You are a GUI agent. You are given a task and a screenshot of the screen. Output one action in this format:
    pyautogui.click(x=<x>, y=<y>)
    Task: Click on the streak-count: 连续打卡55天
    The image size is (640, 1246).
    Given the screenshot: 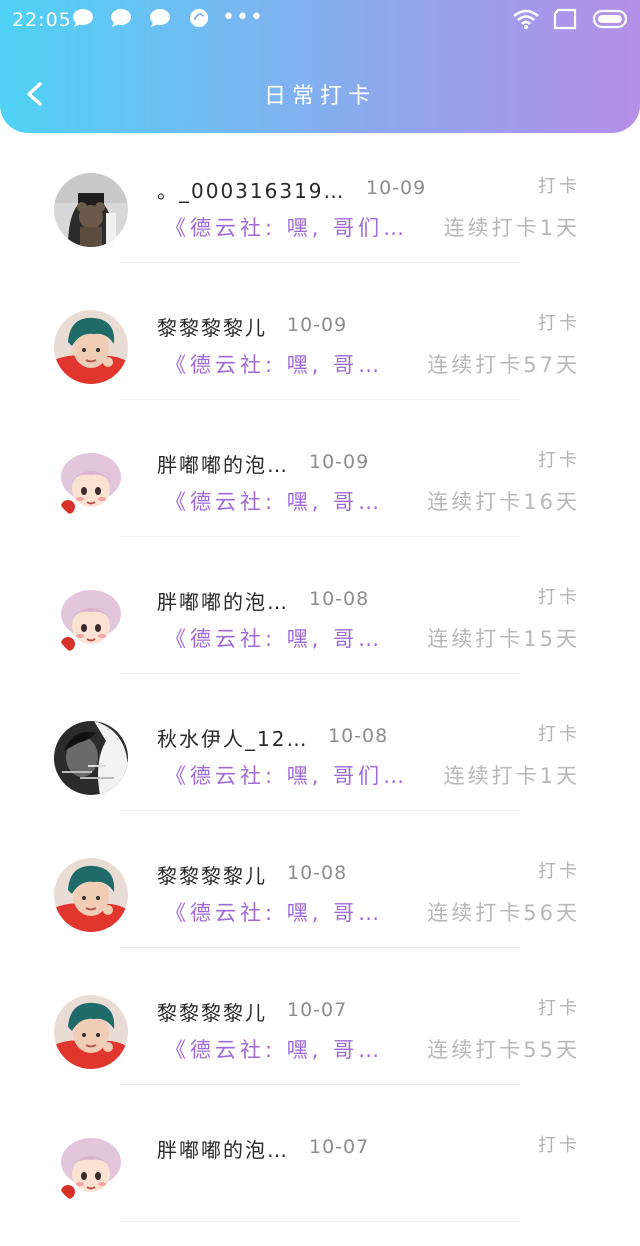 What is the action you would take?
    pyautogui.click(x=503, y=1050)
    